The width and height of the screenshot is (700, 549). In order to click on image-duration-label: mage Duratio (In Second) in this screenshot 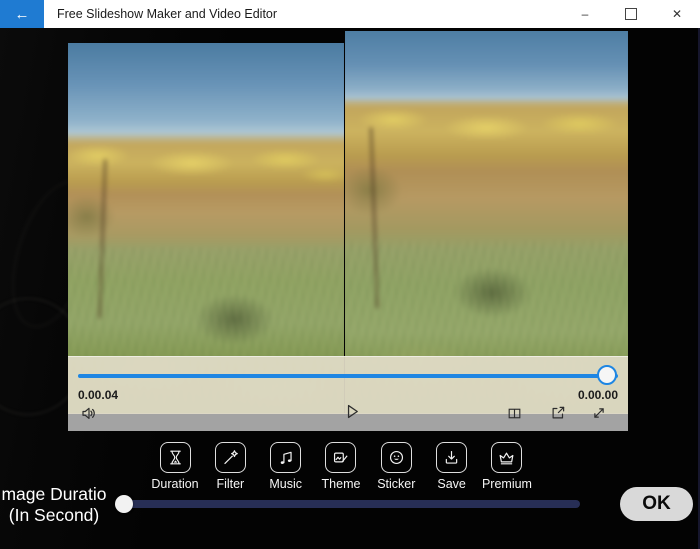, I will do `click(60, 505)`.